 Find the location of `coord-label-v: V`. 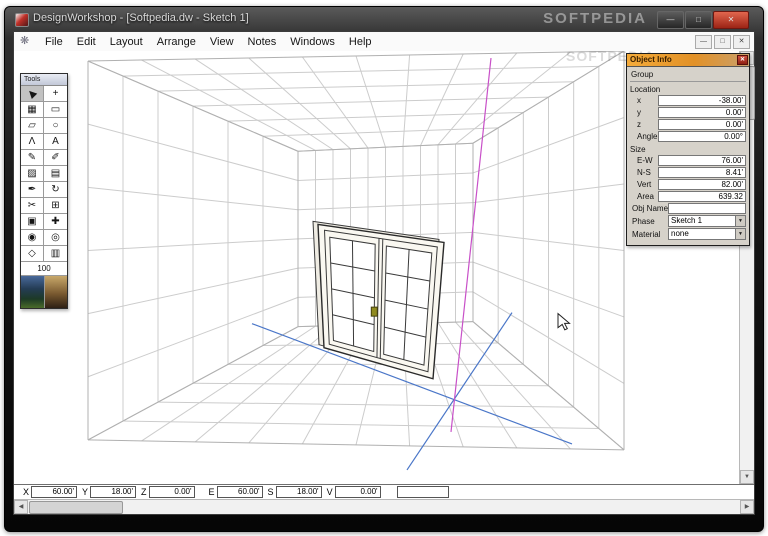

coord-label-v: V is located at coordinates (329, 492).